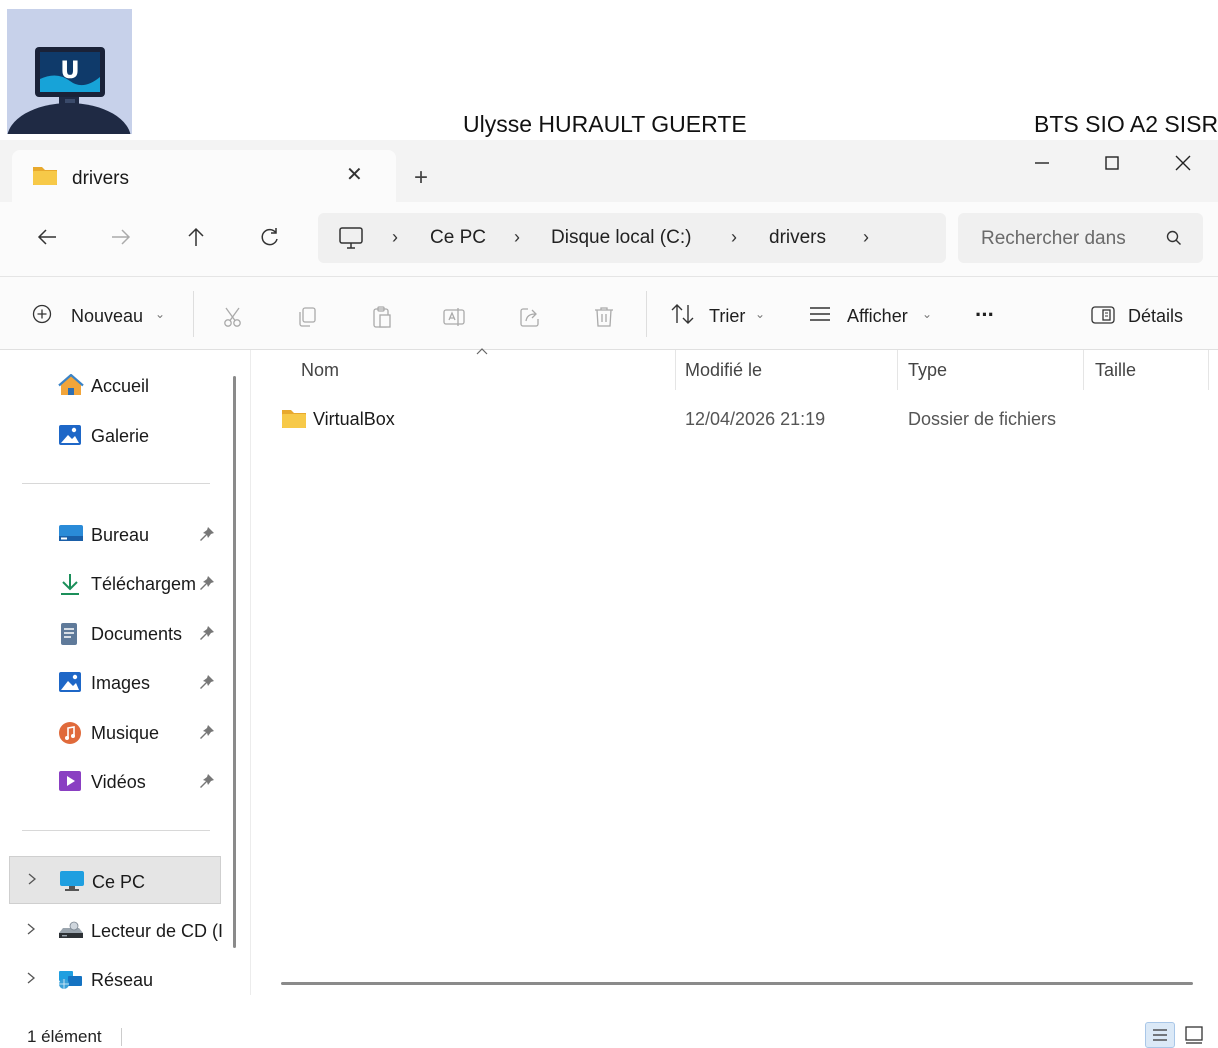 This screenshot has height=1048, width=1218. I want to click on sidebar-item-downloads: Téléchargem, so click(124, 582).